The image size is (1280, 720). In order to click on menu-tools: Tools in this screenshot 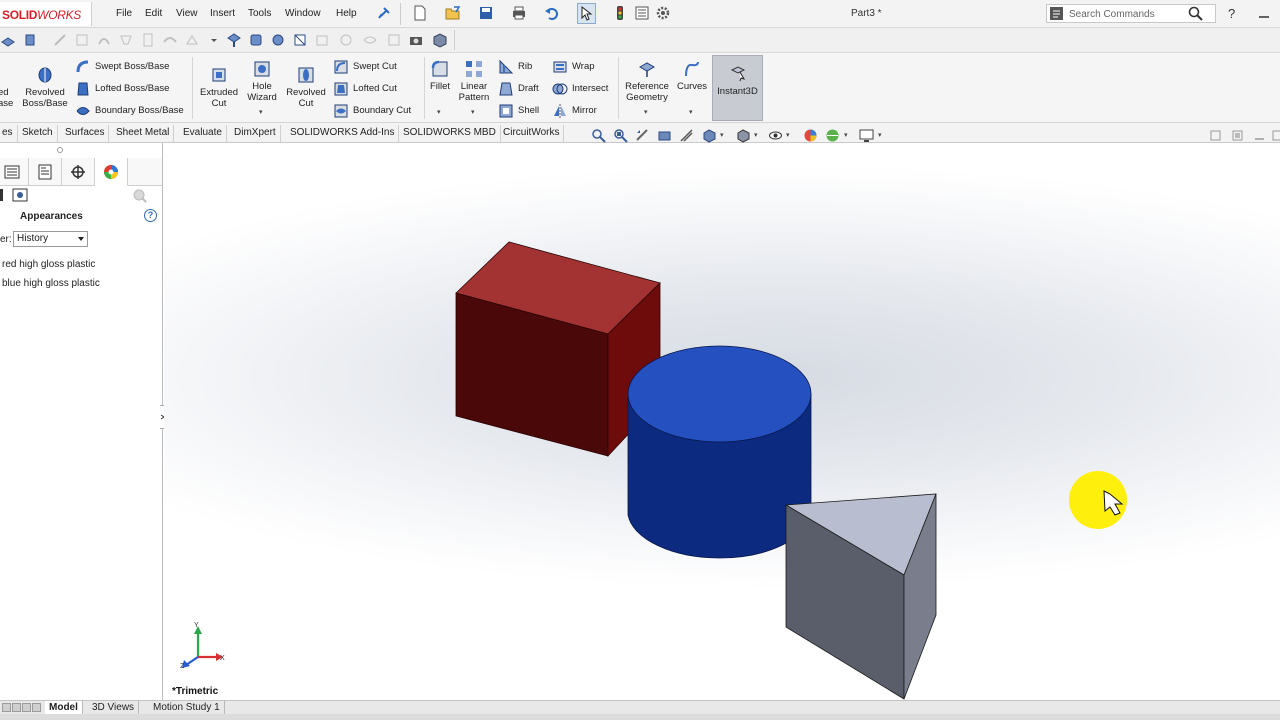, I will do `click(259, 13)`.